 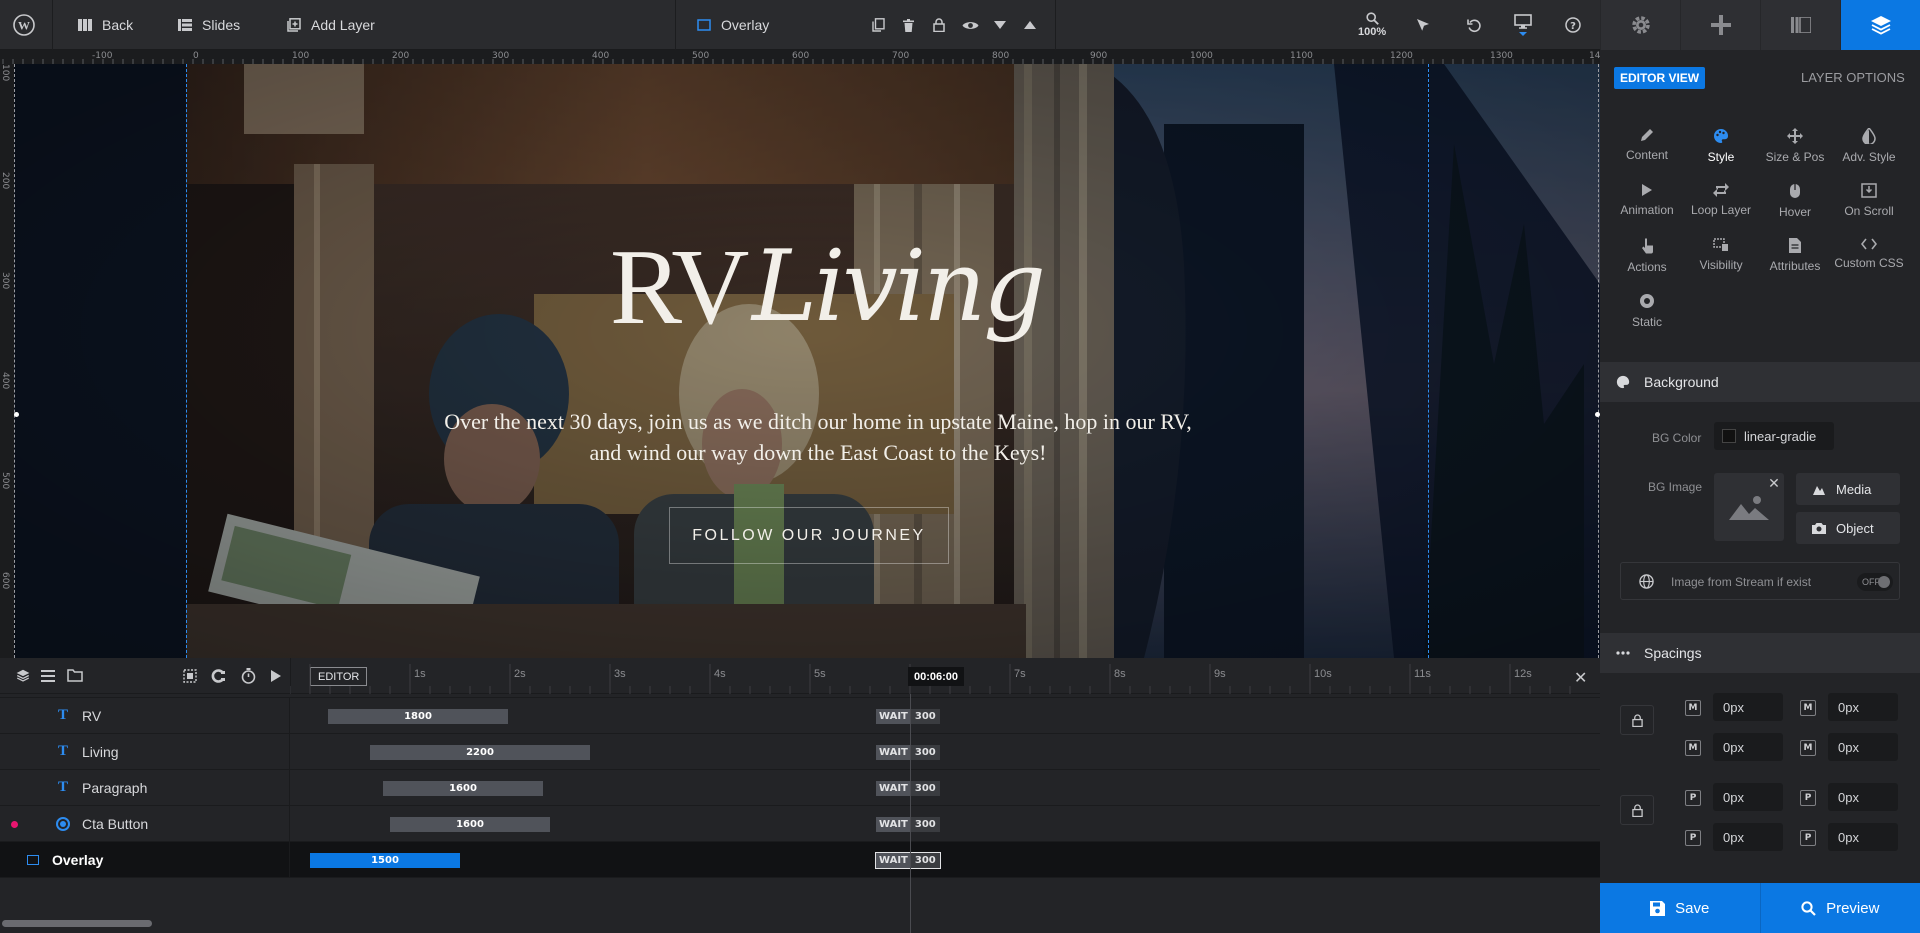 What do you see at coordinates (248, 676) in the screenshot?
I see `stopwatch-icon` at bounding box center [248, 676].